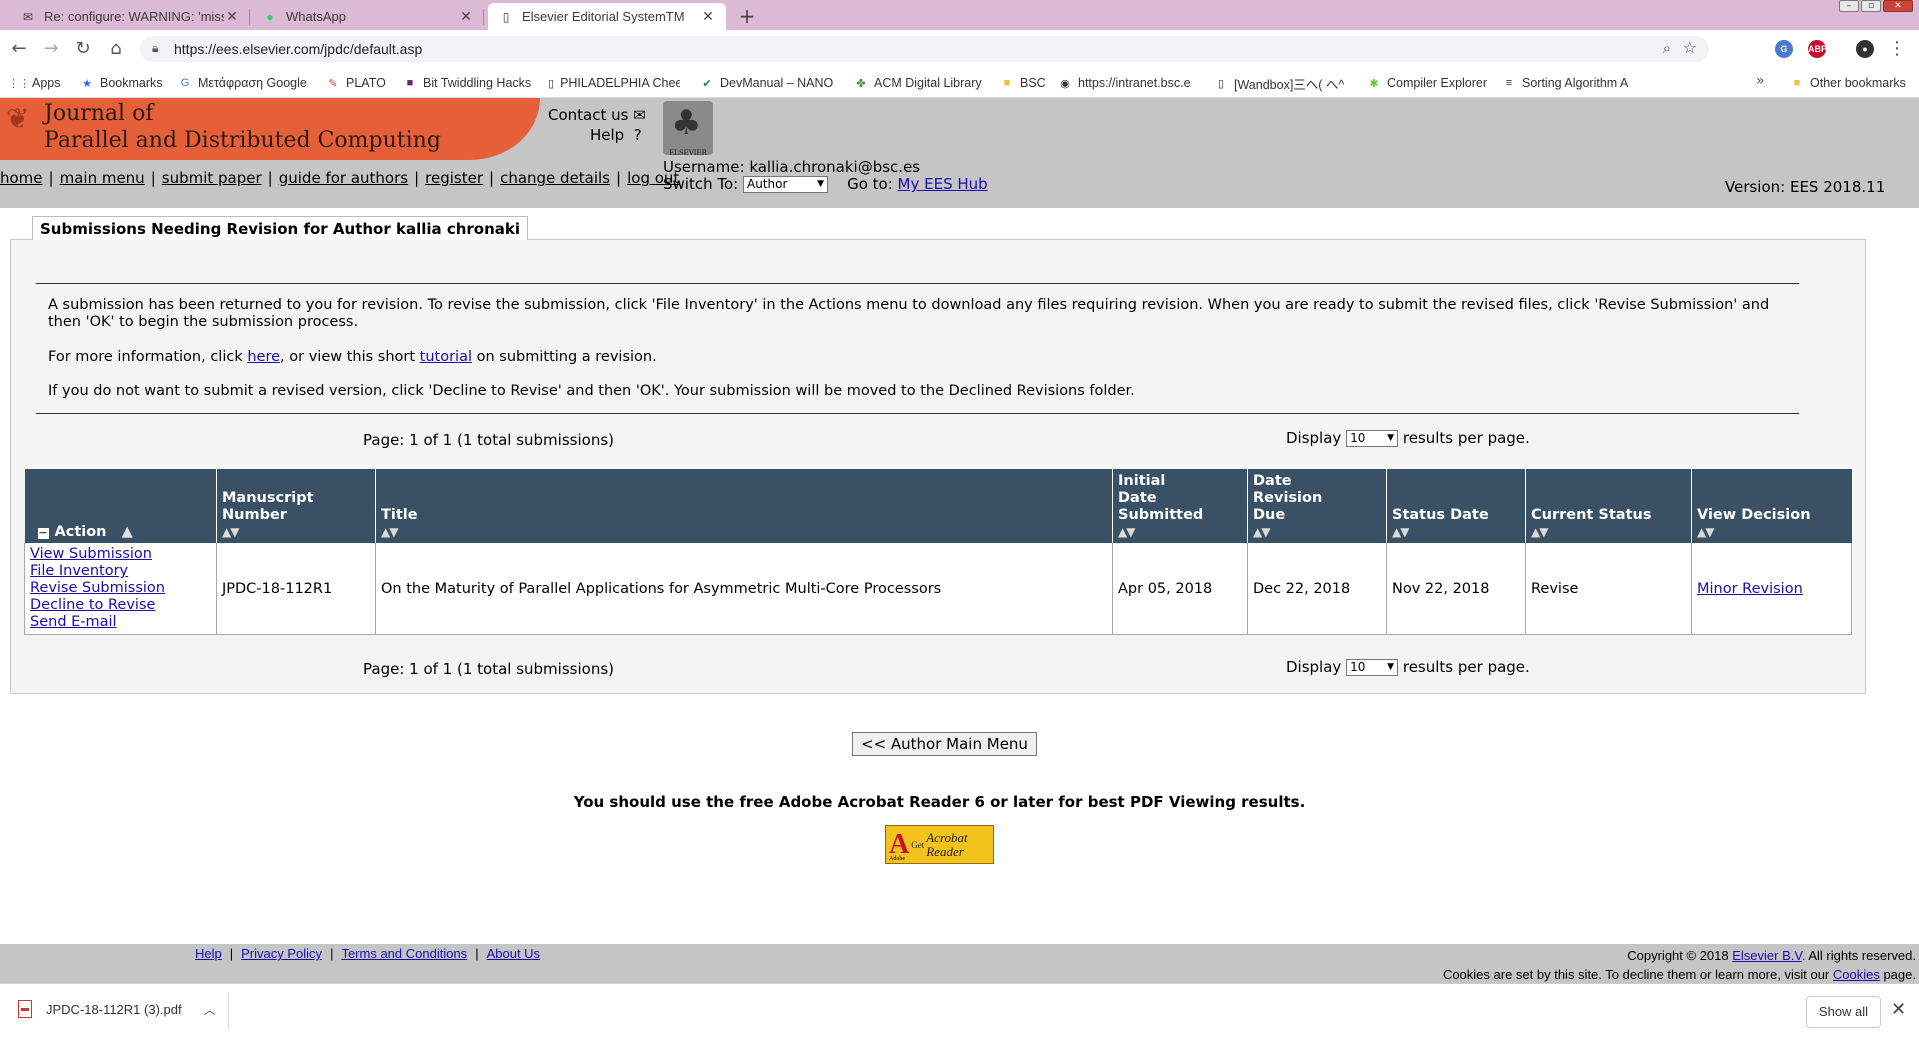 The width and height of the screenshot is (1919, 1037). I want to click on nav-guide-for-authors: guide for authors, so click(343, 178).